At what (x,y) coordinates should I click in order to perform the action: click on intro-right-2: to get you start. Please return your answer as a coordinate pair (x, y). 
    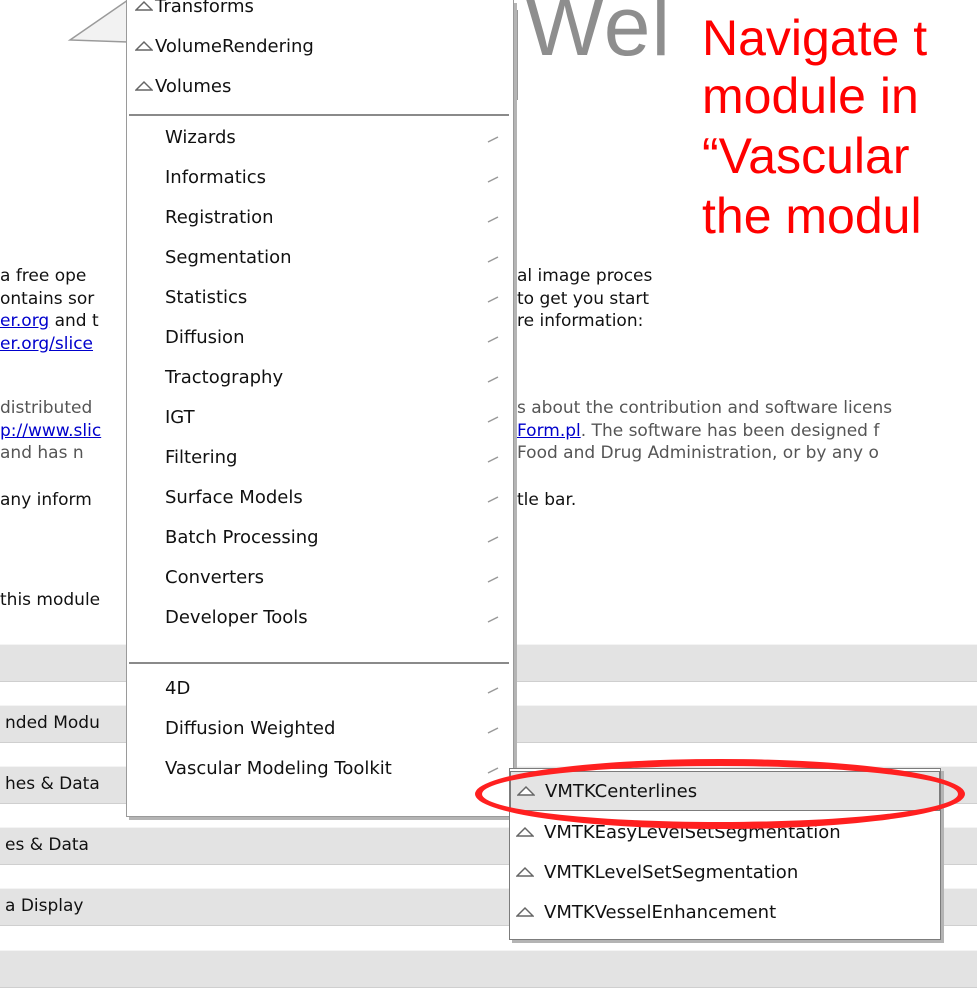
    Looking at the image, I should click on (583, 299).